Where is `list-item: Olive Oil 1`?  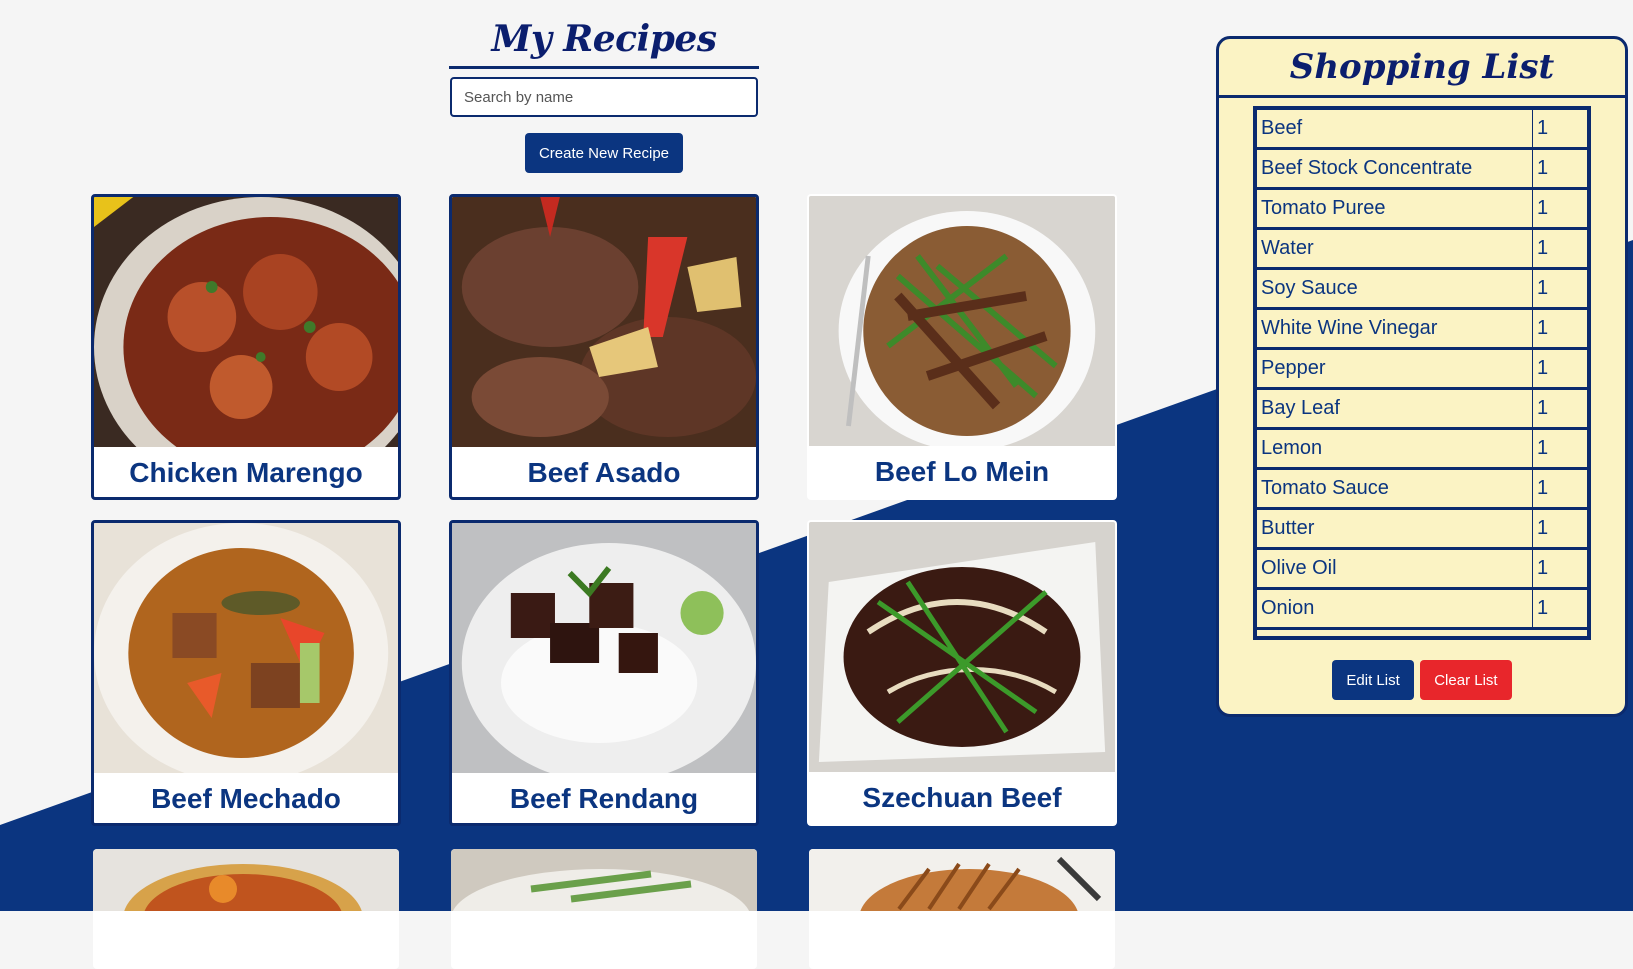 list-item: Olive Oil 1 is located at coordinates (1422, 569).